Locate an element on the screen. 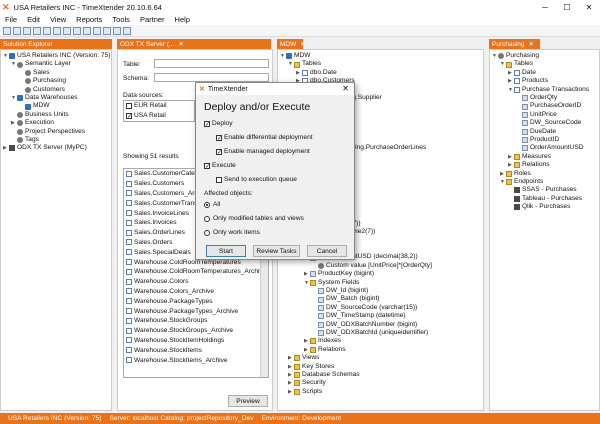  tree-item: Project Perspectives is located at coordinates (56, 132).